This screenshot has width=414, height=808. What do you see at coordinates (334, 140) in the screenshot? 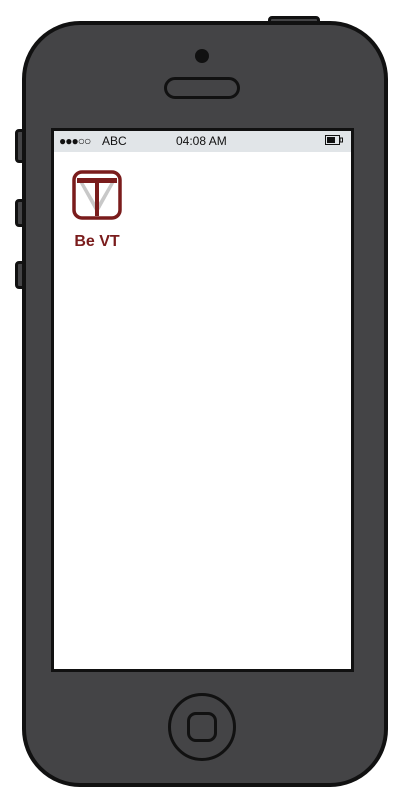
I see `battery-icon` at bounding box center [334, 140].